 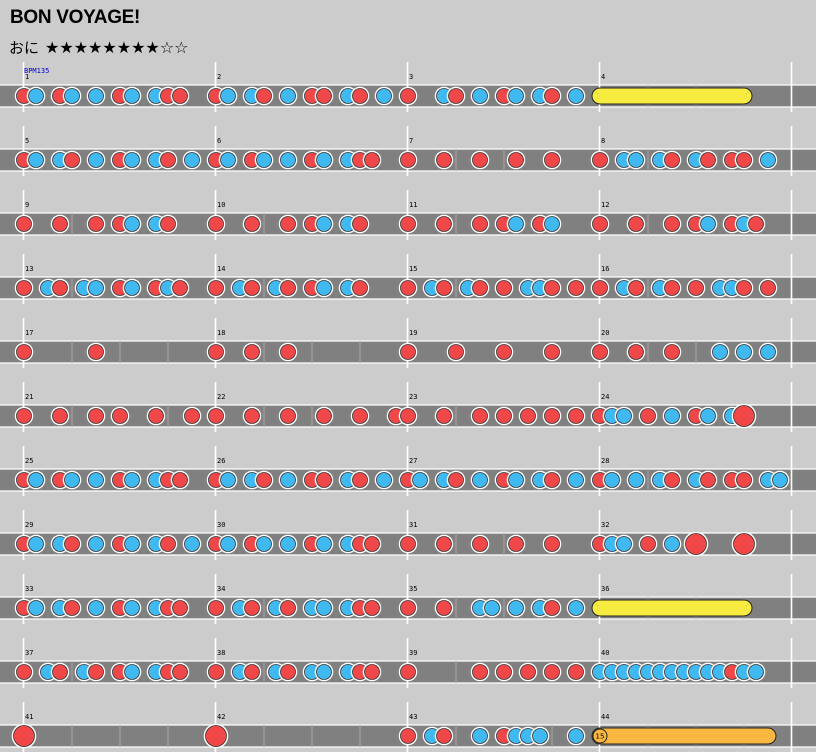 I want to click on measure-number: 4, so click(x=603, y=77).